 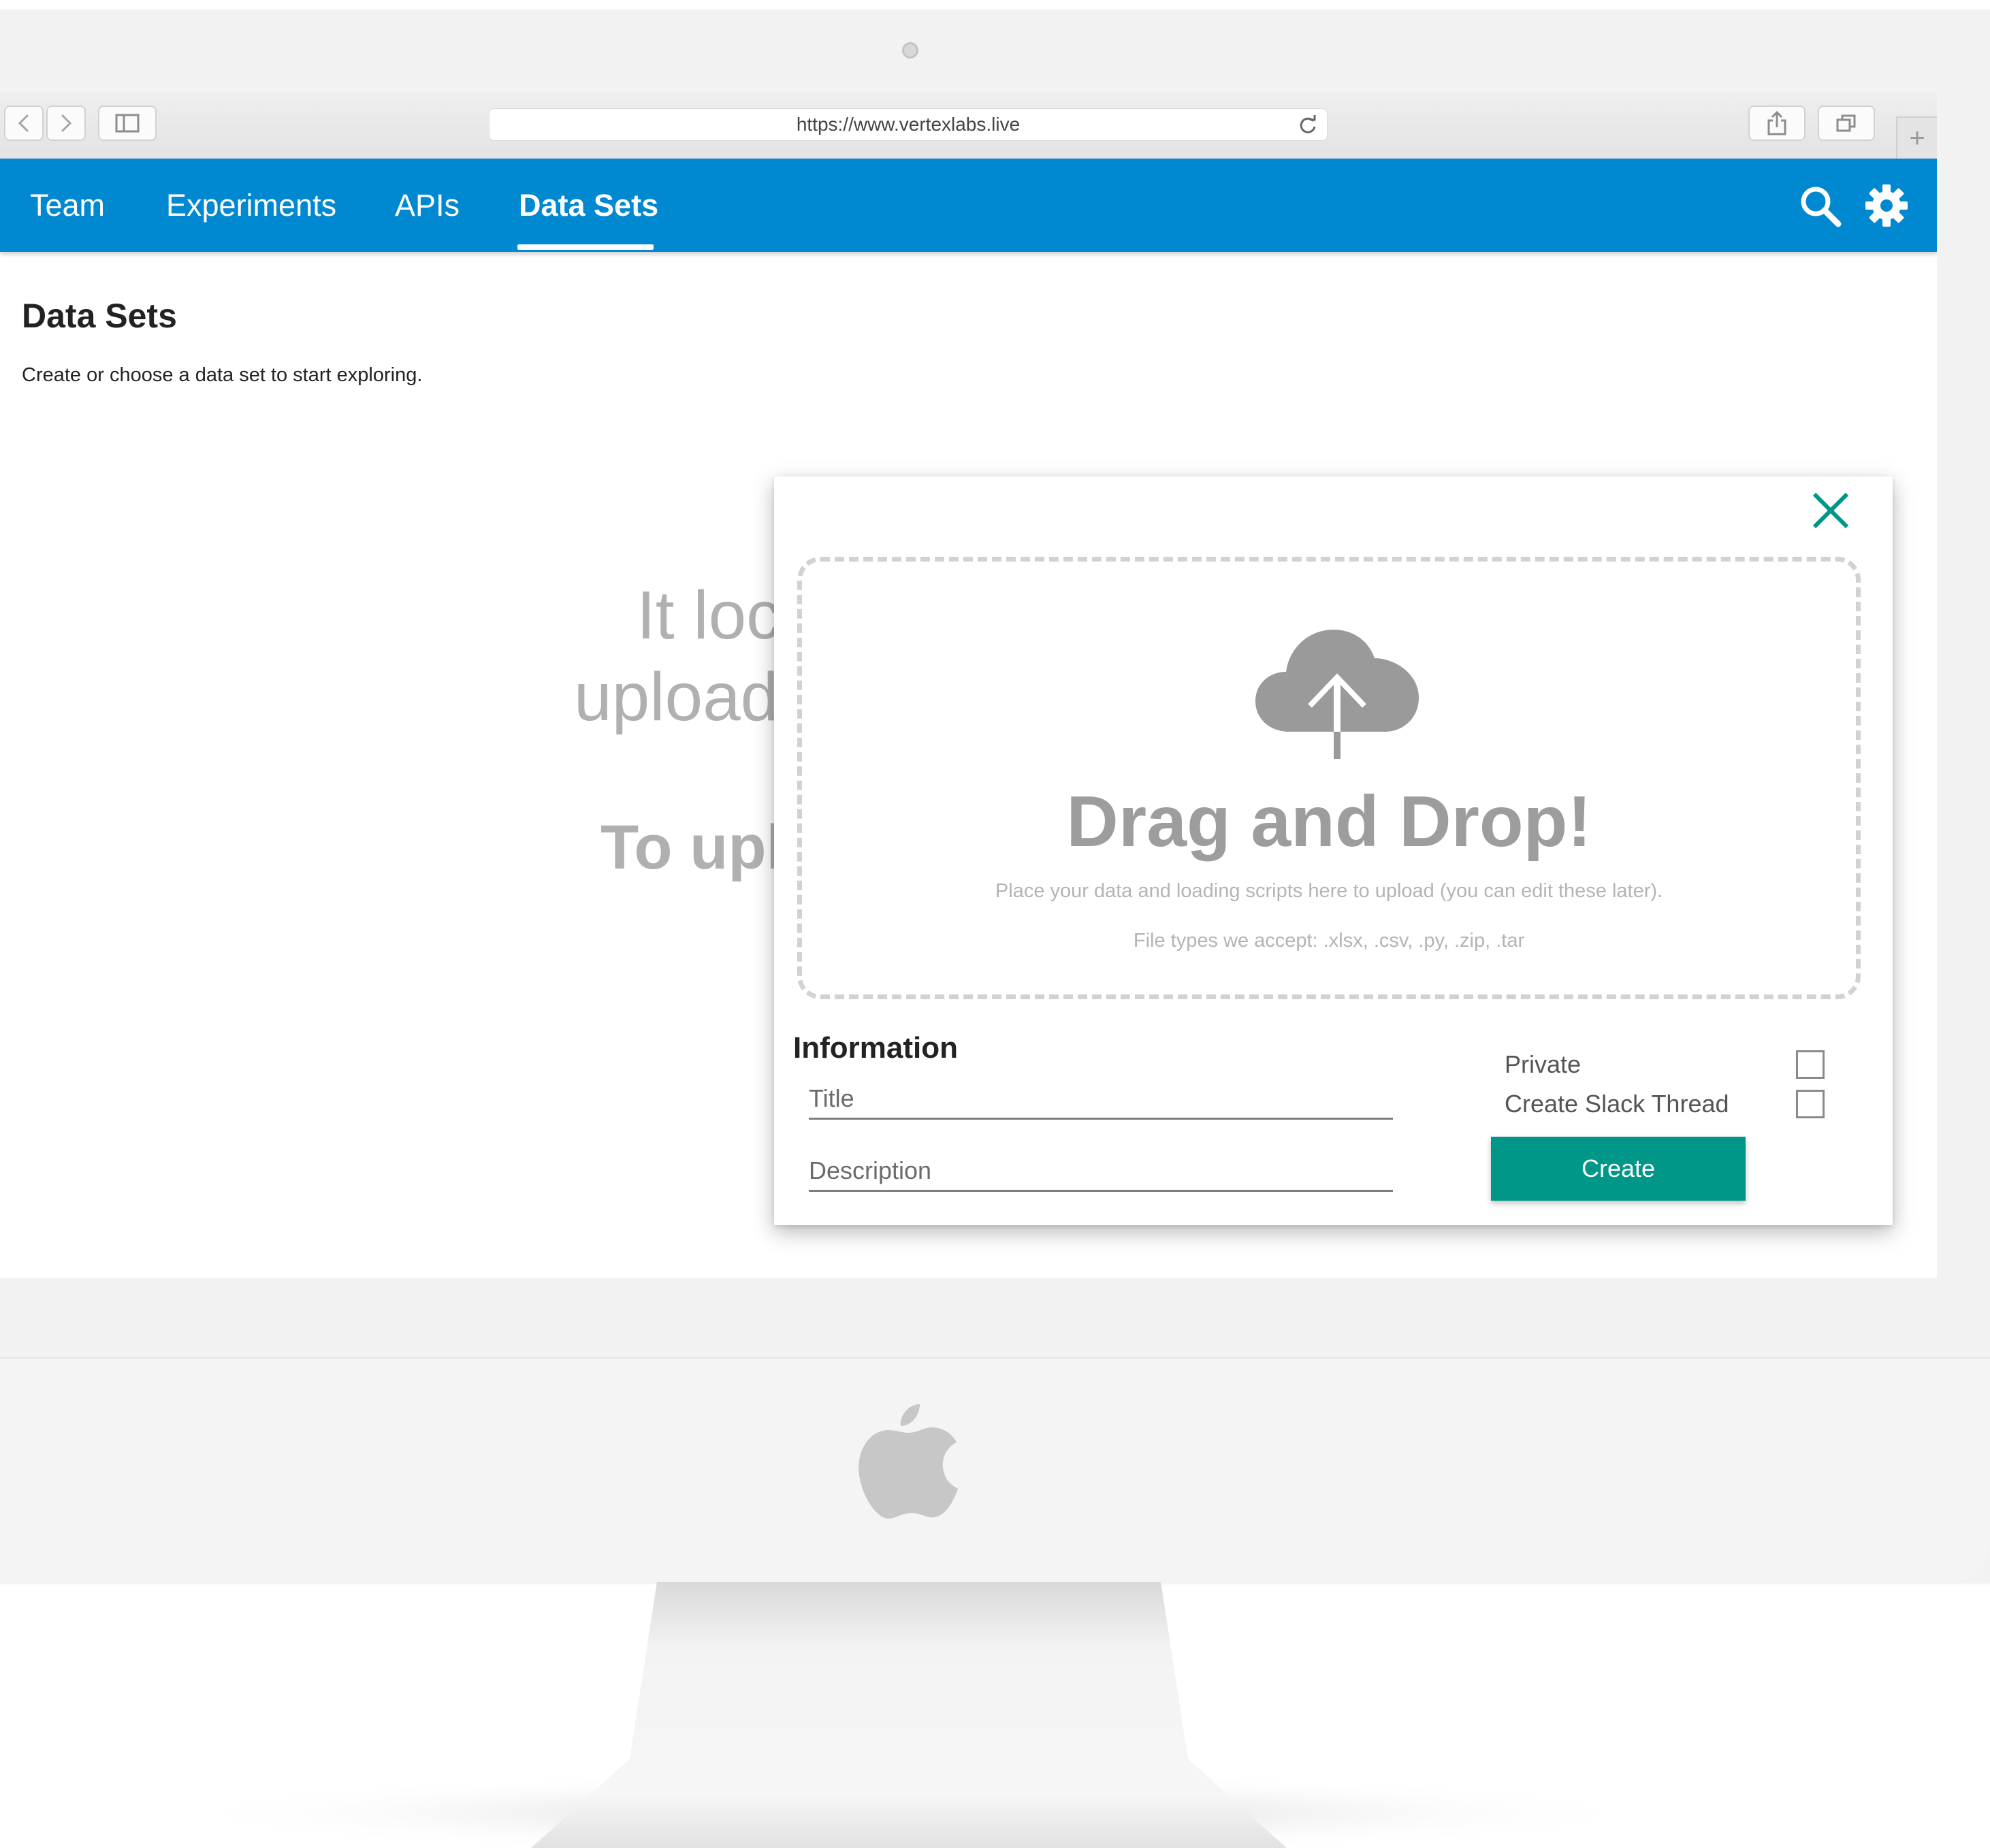 I want to click on search-icon, so click(x=1820, y=206).